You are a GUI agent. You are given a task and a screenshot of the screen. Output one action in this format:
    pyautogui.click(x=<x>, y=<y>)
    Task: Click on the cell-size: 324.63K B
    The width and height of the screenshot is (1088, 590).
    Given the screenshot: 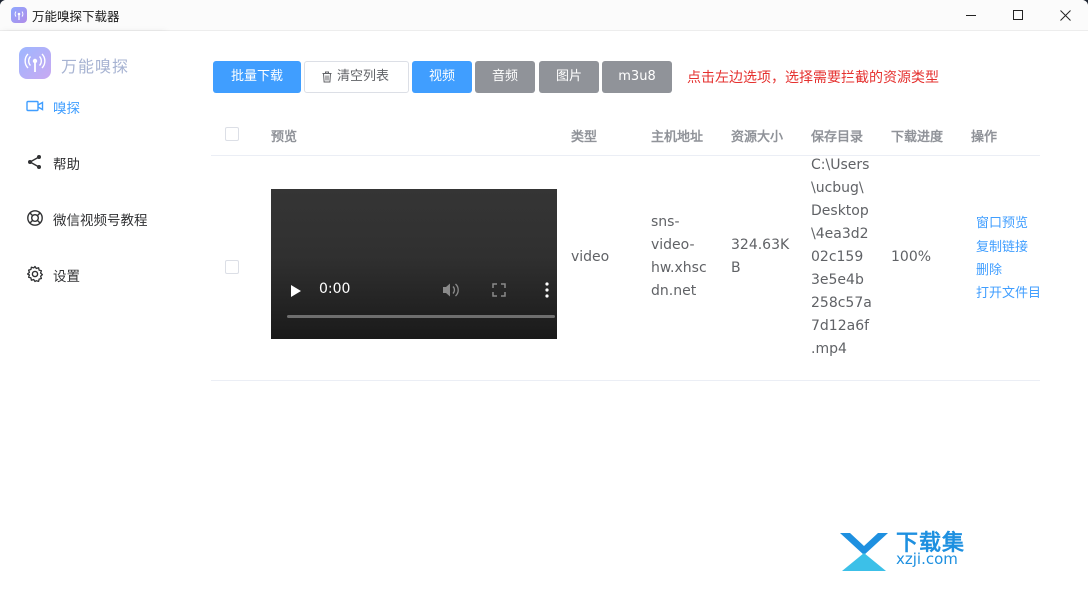 What is the action you would take?
    pyautogui.click(x=760, y=257)
    